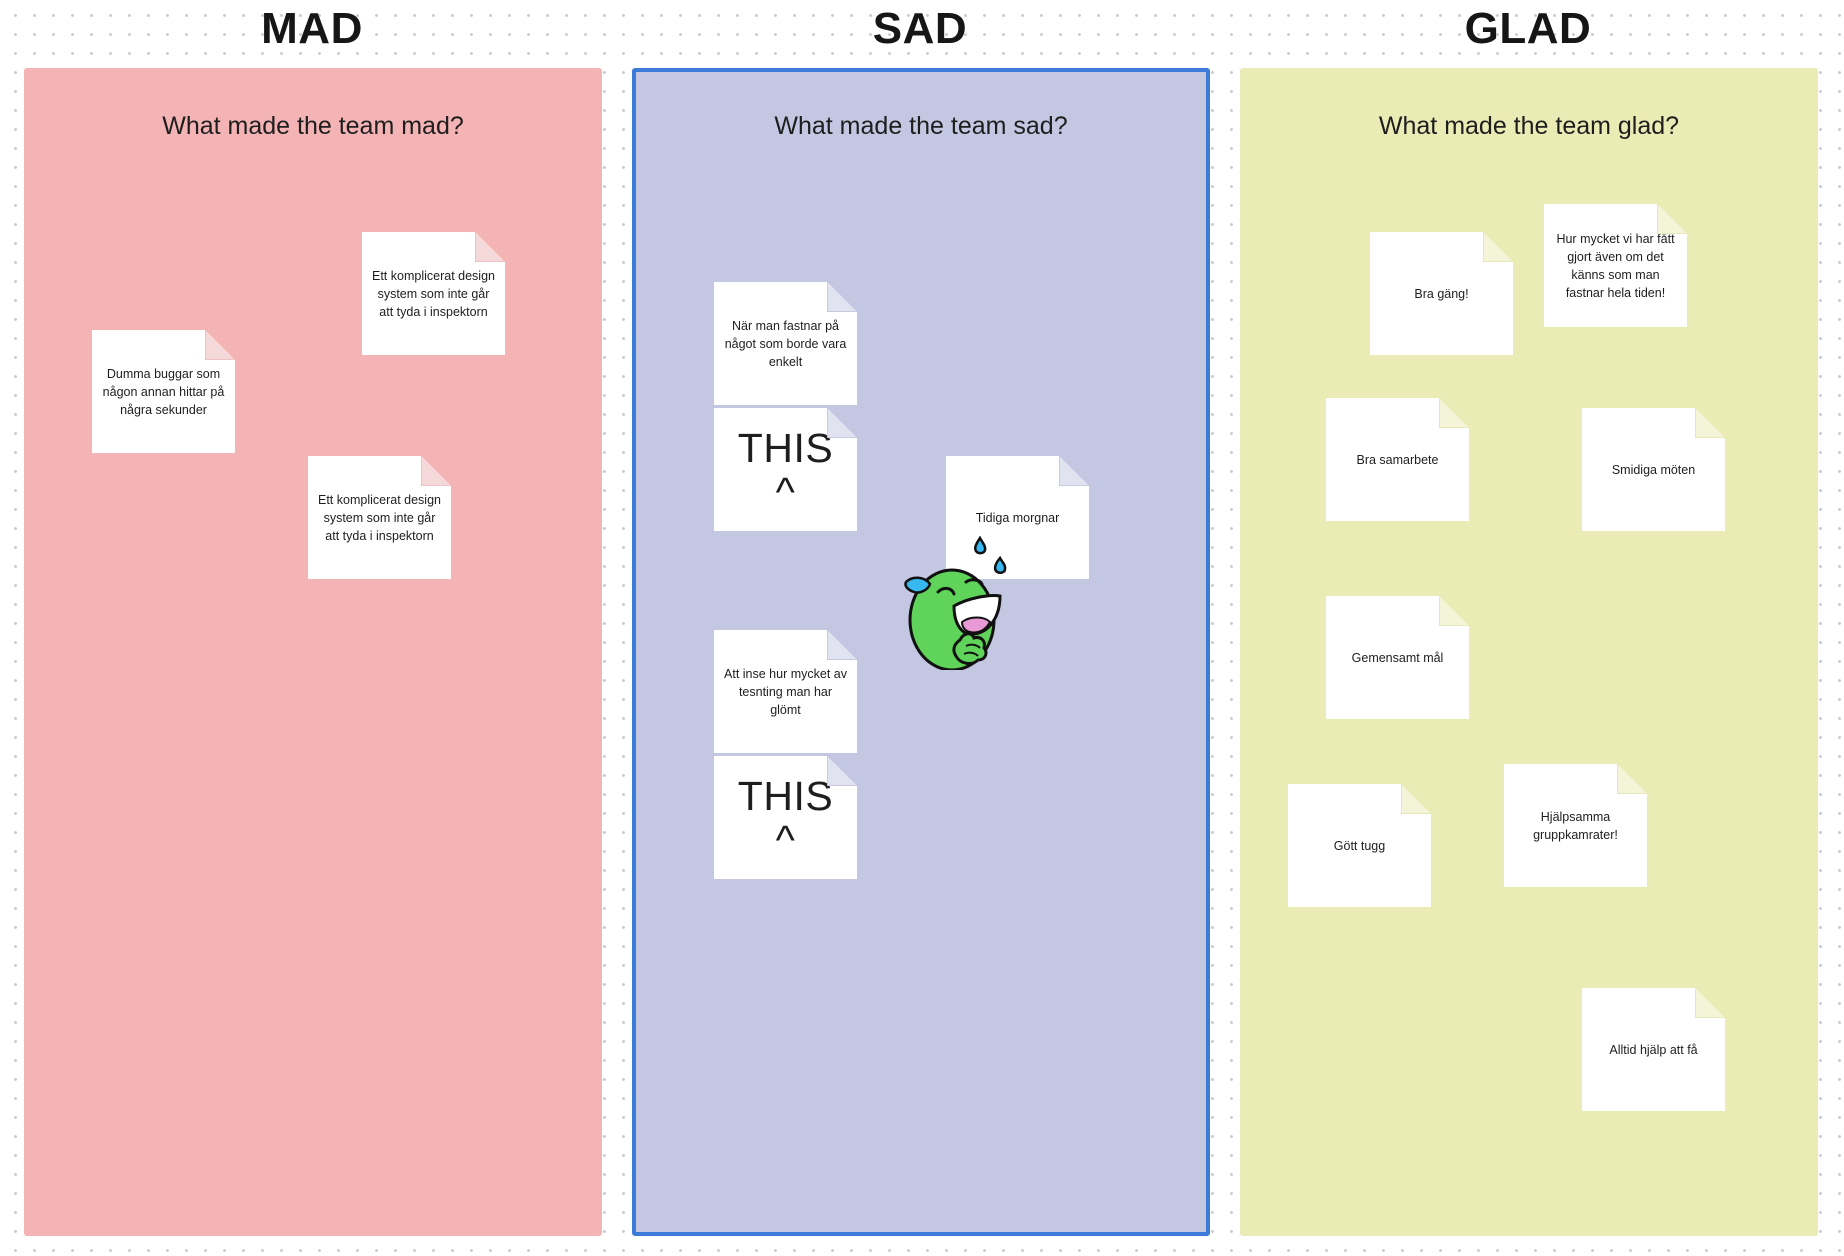 The height and width of the screenshot is (1256, 1844). Describe the element at coordinates (1528, 29) in the screenshot. I see `heading-glad: GLAD` at that location.